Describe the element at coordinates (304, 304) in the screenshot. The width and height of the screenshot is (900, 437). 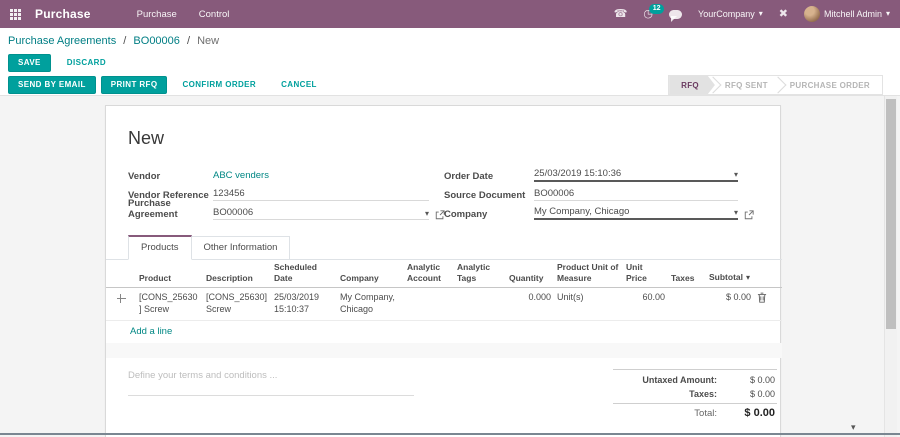
I see `cell-scheduled-date: 25/03/2019 15:10:37` at that location.